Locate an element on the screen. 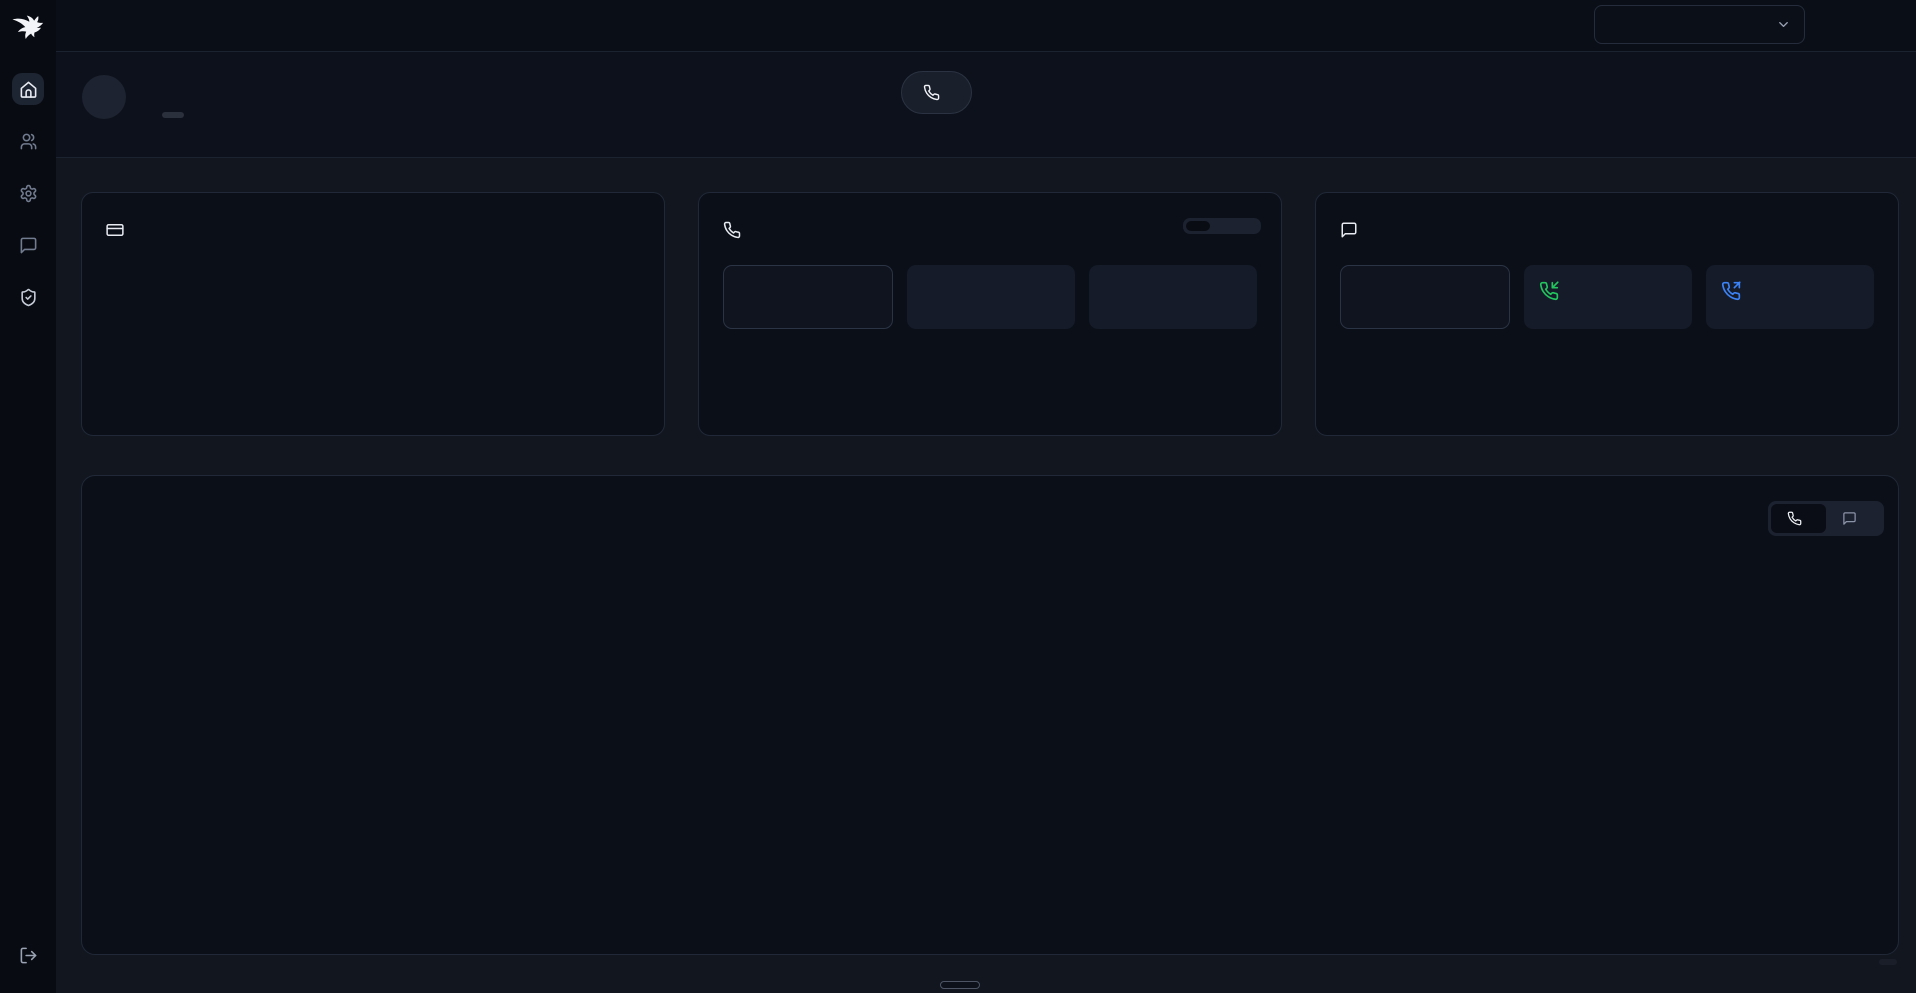 The height and width of the screenshot is (993, 1916). logout-icon is located at coordinates (28, 955).